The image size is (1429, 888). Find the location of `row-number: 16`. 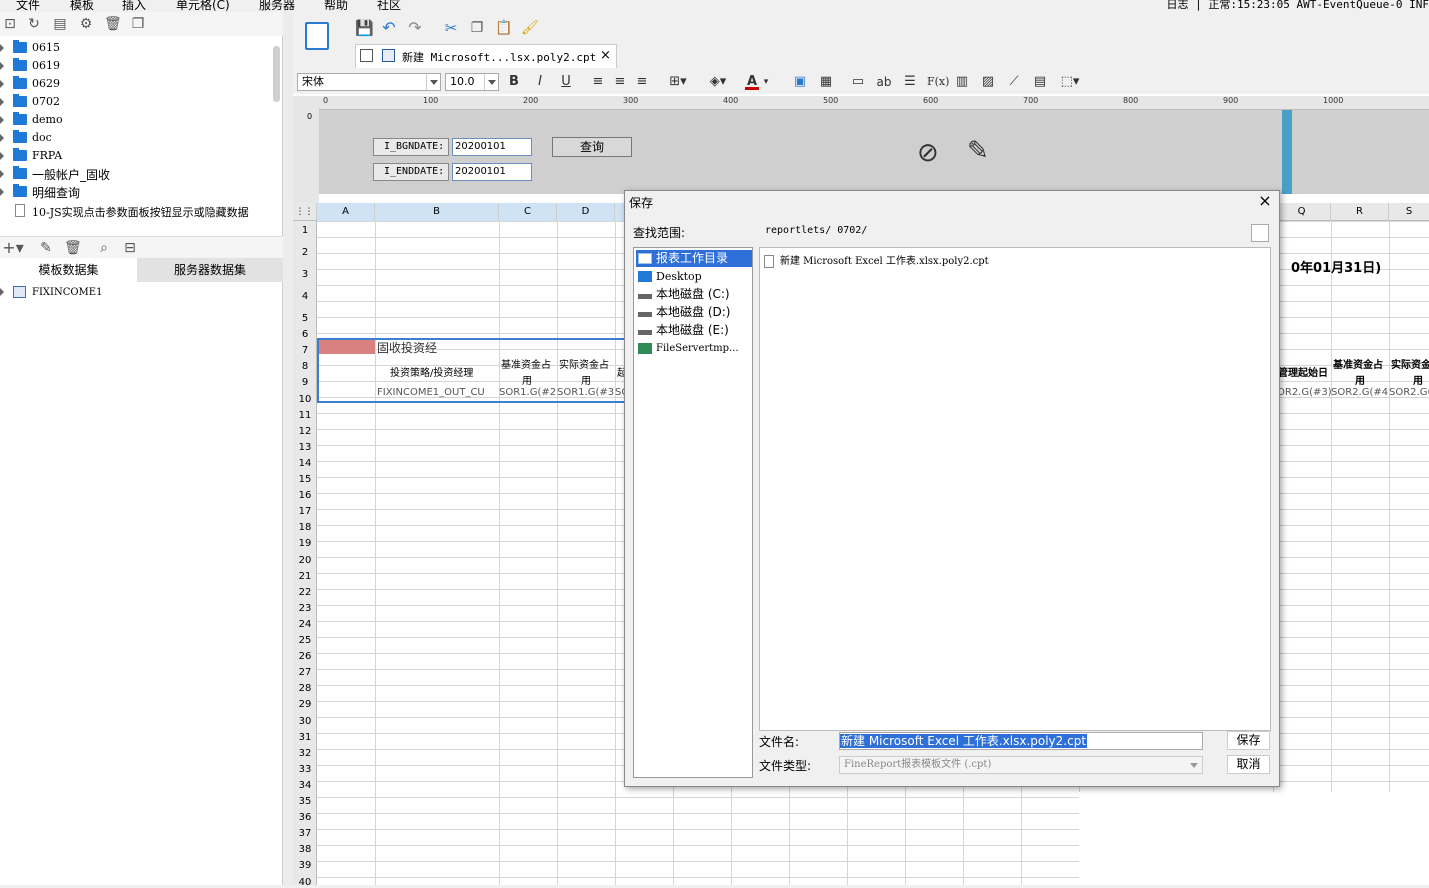

row-number: 16 is located at coordinates (305, 495).